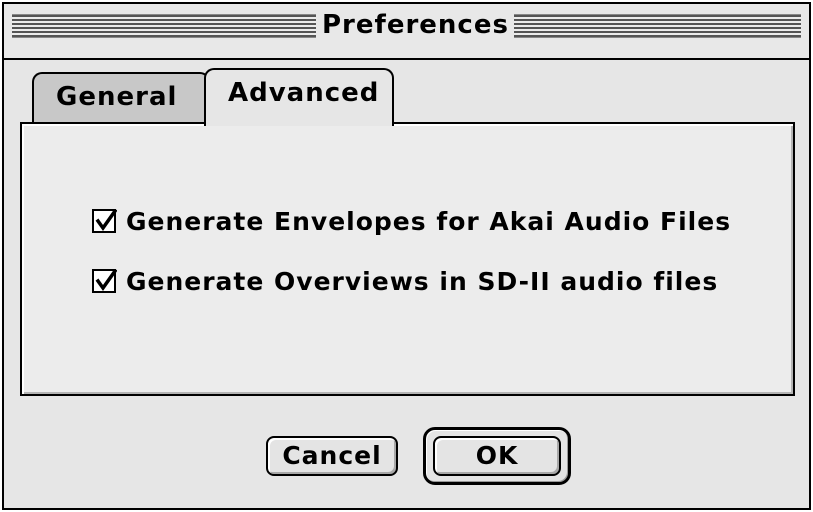  I want to click on title-bar: Preferences, so click(406, 32).